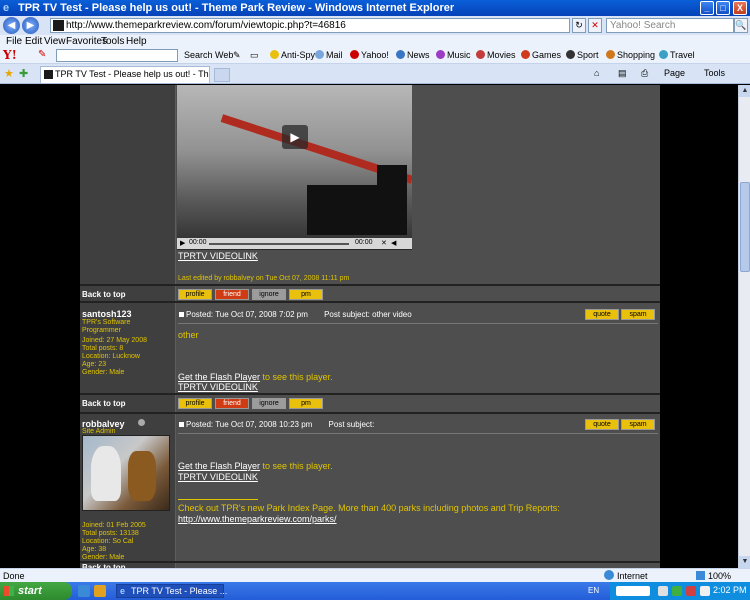 The width and height of the screenshot is (750, 600). What do you see at coordinates (622, 73) in the screenshot?
I see `feeds-icon: ▤` at bounding box center [622, 73].